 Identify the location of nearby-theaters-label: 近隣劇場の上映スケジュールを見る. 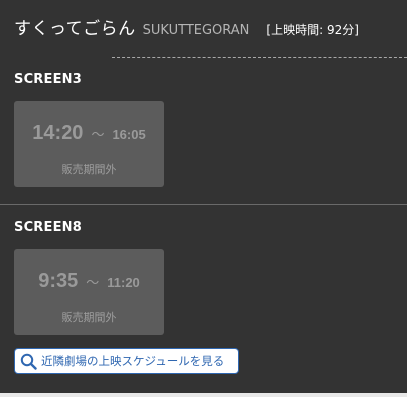
(133, 361).